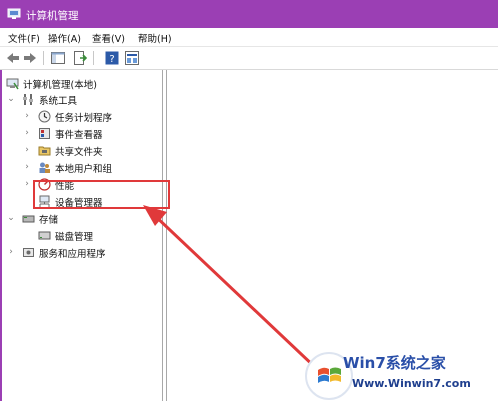 This screenshot has height=401, width=498. I want to click on tree-label-task-scheduler: 任务计划程序, so click(84, 118).